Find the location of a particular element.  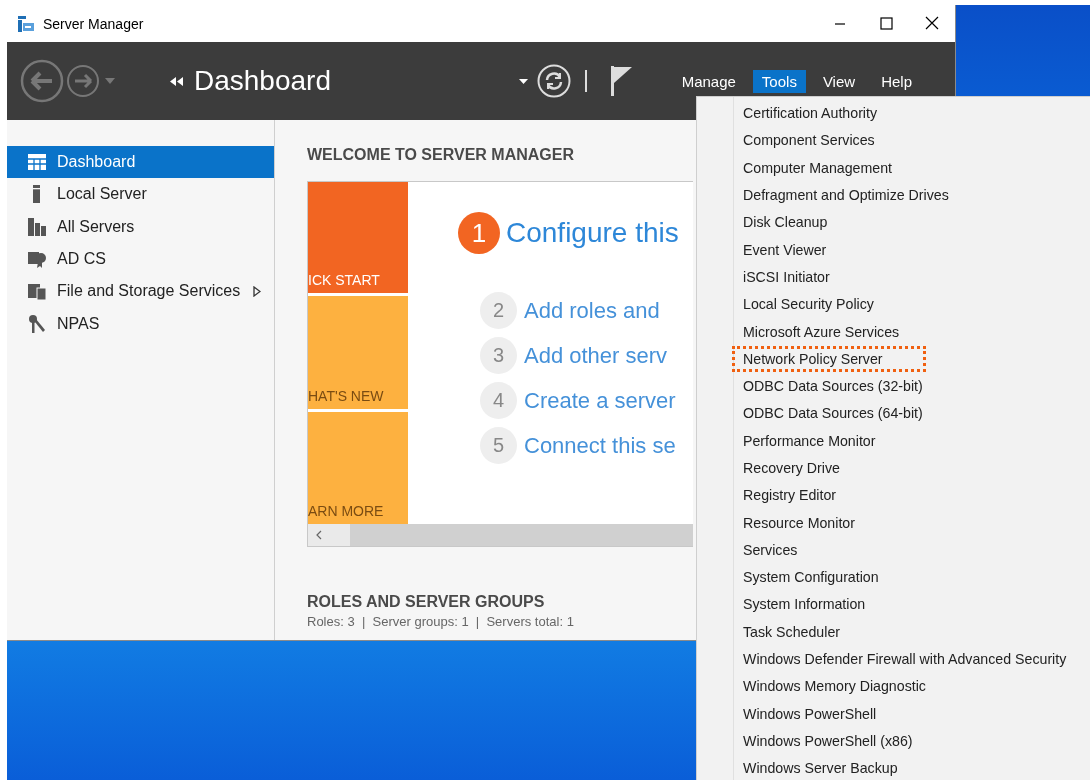

refresh-icon is located at coordinates (553, 81).